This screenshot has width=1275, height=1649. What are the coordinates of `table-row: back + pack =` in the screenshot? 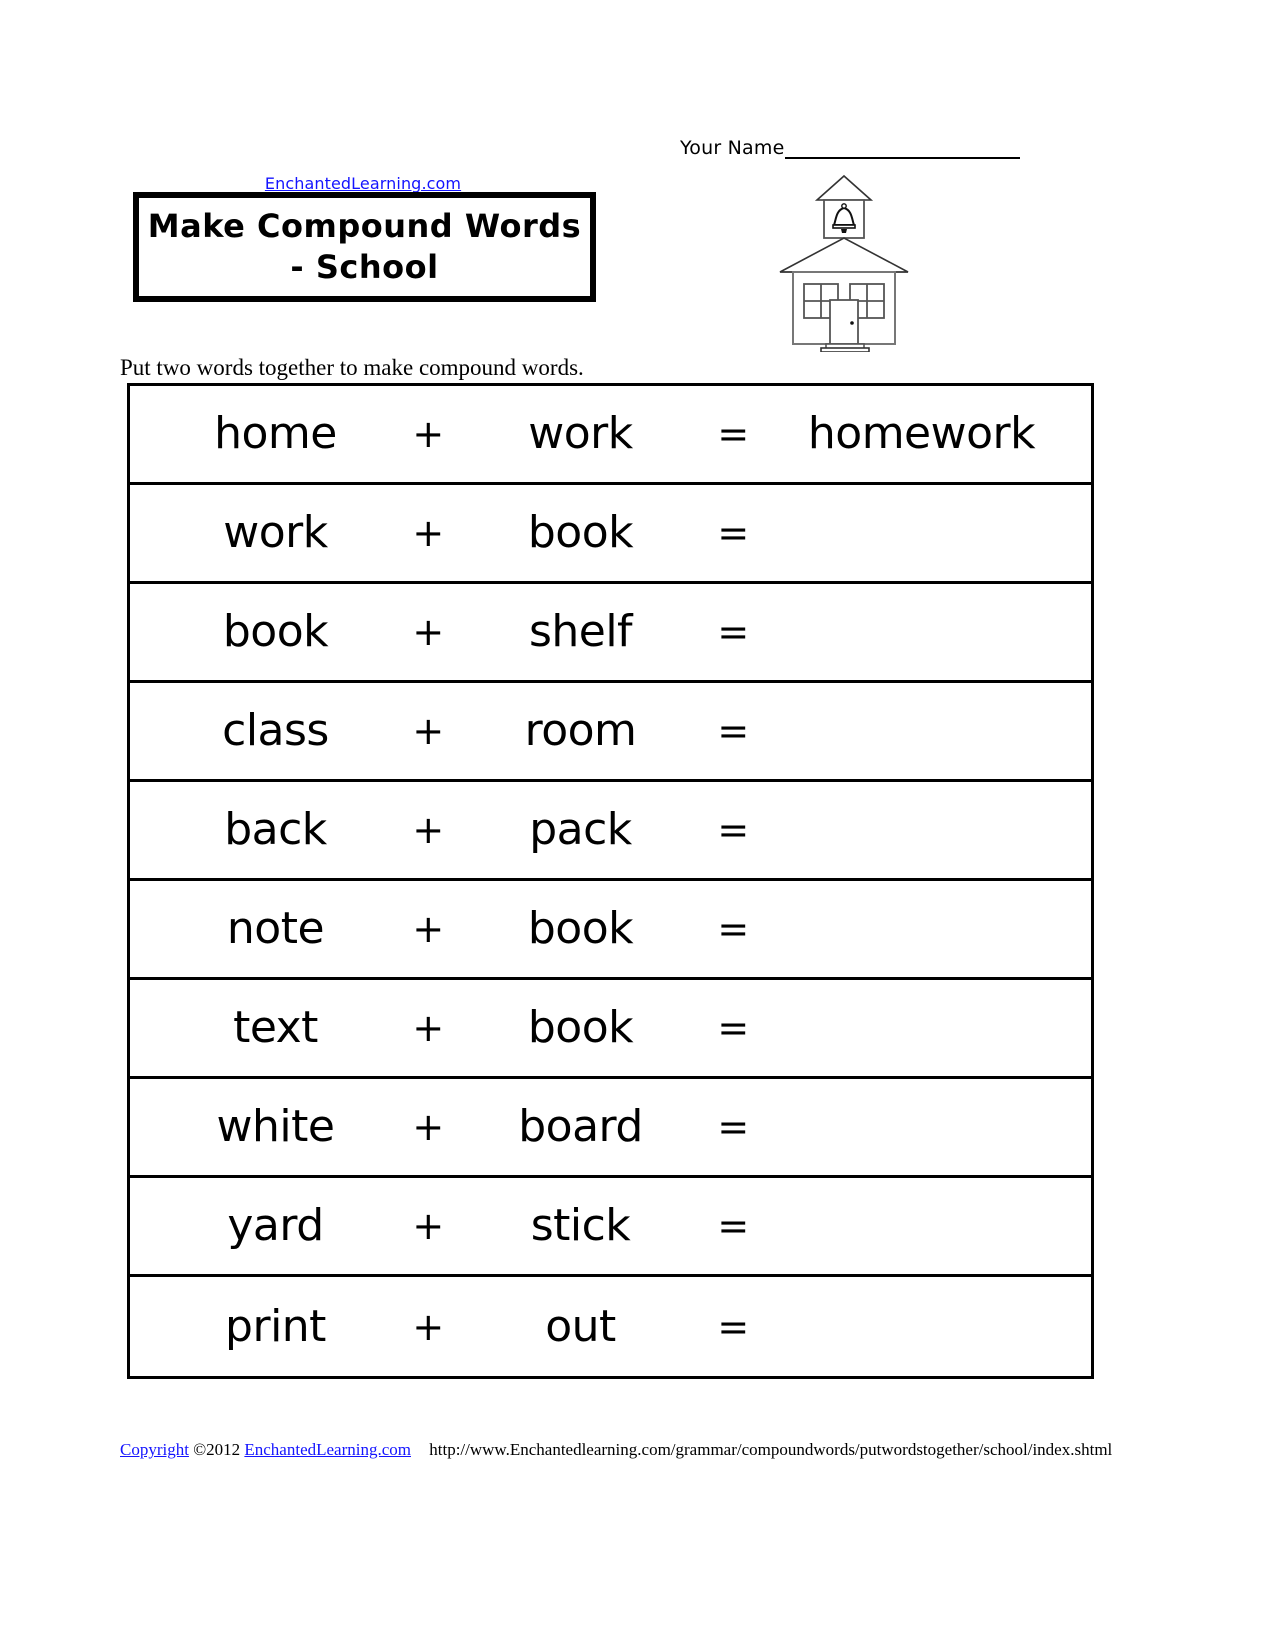 It's located at (610, 831).